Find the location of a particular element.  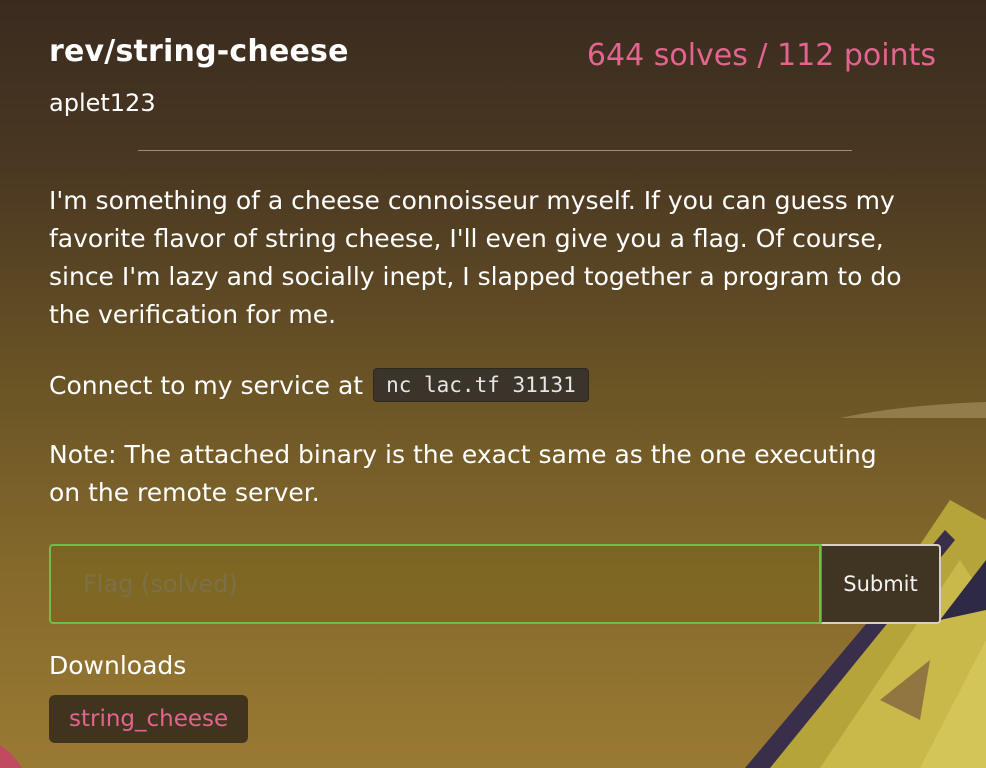

downloads-label: Downloads is located at coordinates (118, 665).